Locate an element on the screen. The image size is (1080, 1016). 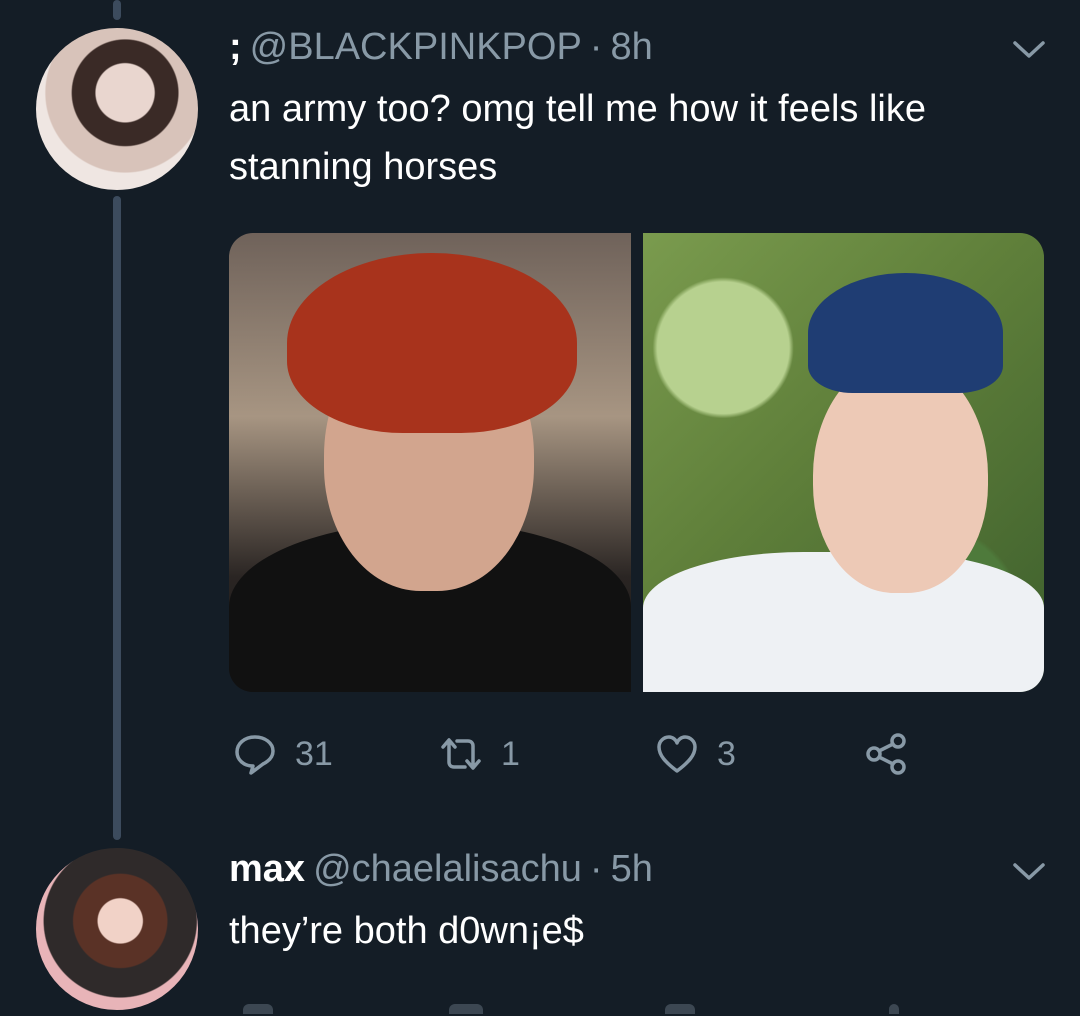
handle: @BLACKPINKPOP is located at coordinates (416, 47).